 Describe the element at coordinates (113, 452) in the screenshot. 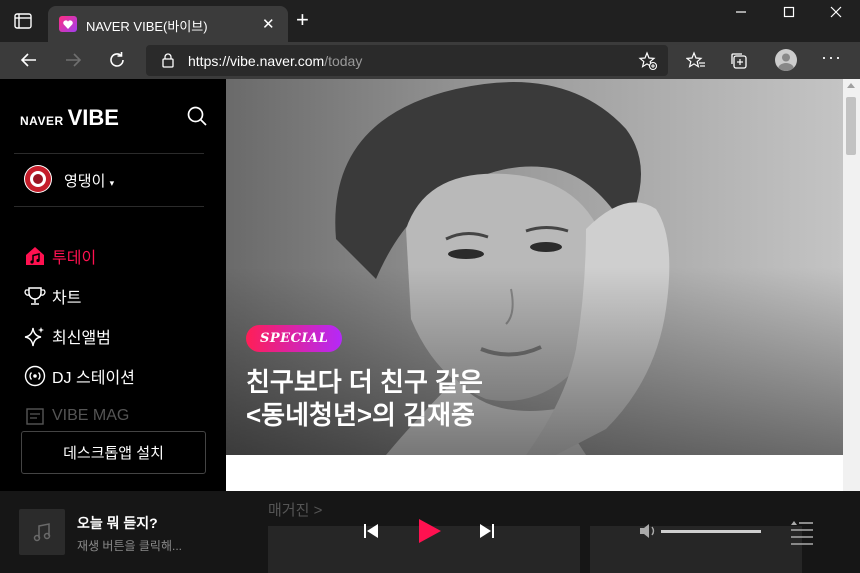

I see `install-desktop-app-button: 데스크톱앱 설치` at that location.